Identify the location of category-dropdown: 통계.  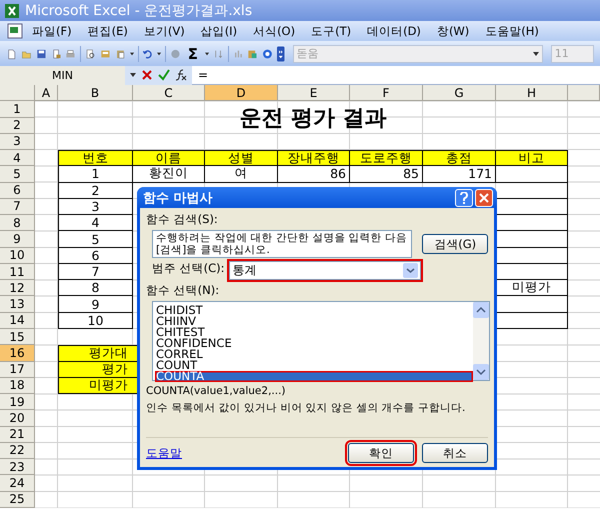
(324, 270).